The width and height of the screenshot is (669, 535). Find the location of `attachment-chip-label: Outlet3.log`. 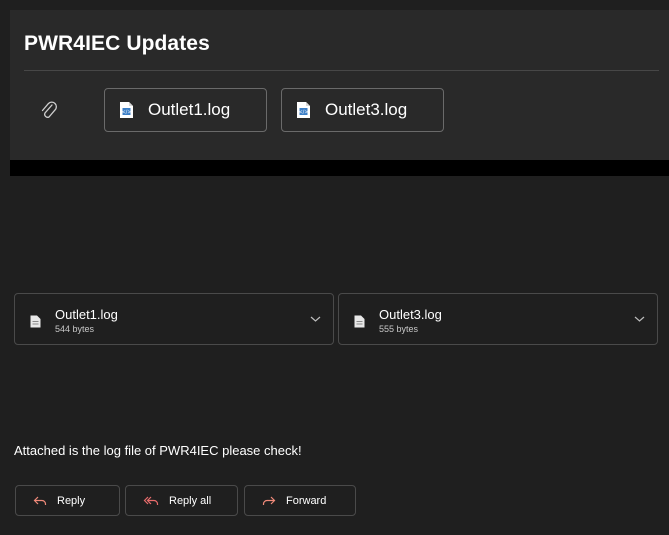

attachment-chip-label: Outlet3.log is located at coordinates (366, 109).